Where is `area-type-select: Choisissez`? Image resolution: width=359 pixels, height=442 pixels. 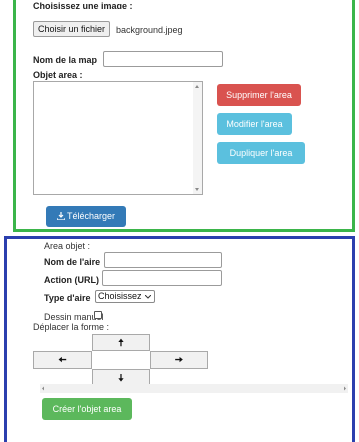 area-type-select: Choisissez is located at coordinates (125, 296).